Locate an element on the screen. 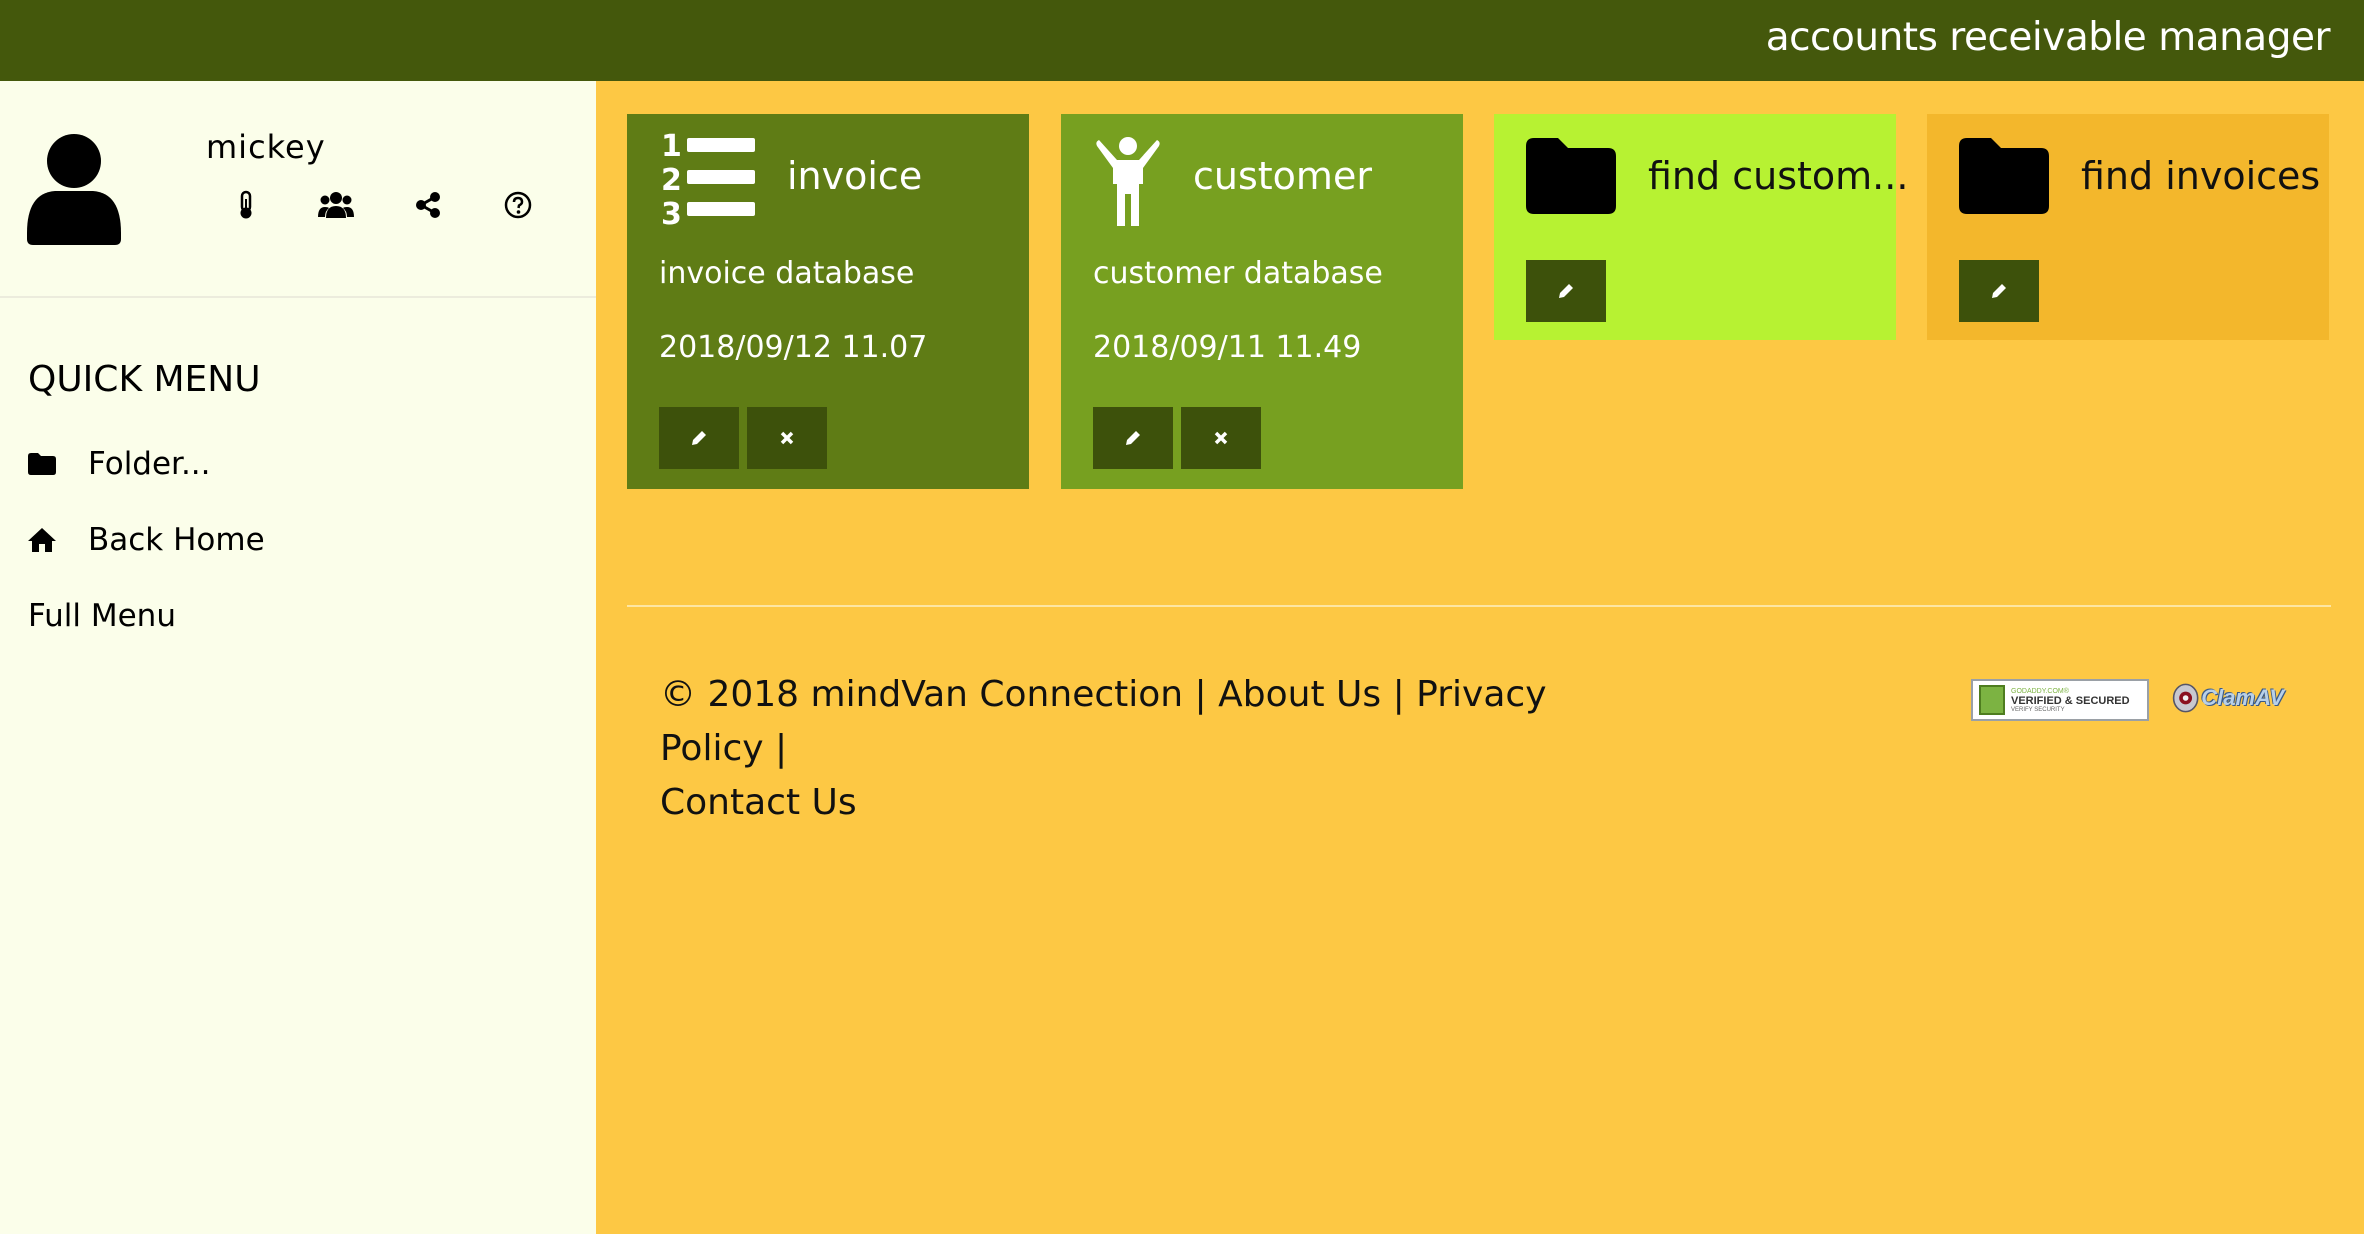 The image size is (2364, 1234). svg-text: 1 is located at coordinates (671, 146).